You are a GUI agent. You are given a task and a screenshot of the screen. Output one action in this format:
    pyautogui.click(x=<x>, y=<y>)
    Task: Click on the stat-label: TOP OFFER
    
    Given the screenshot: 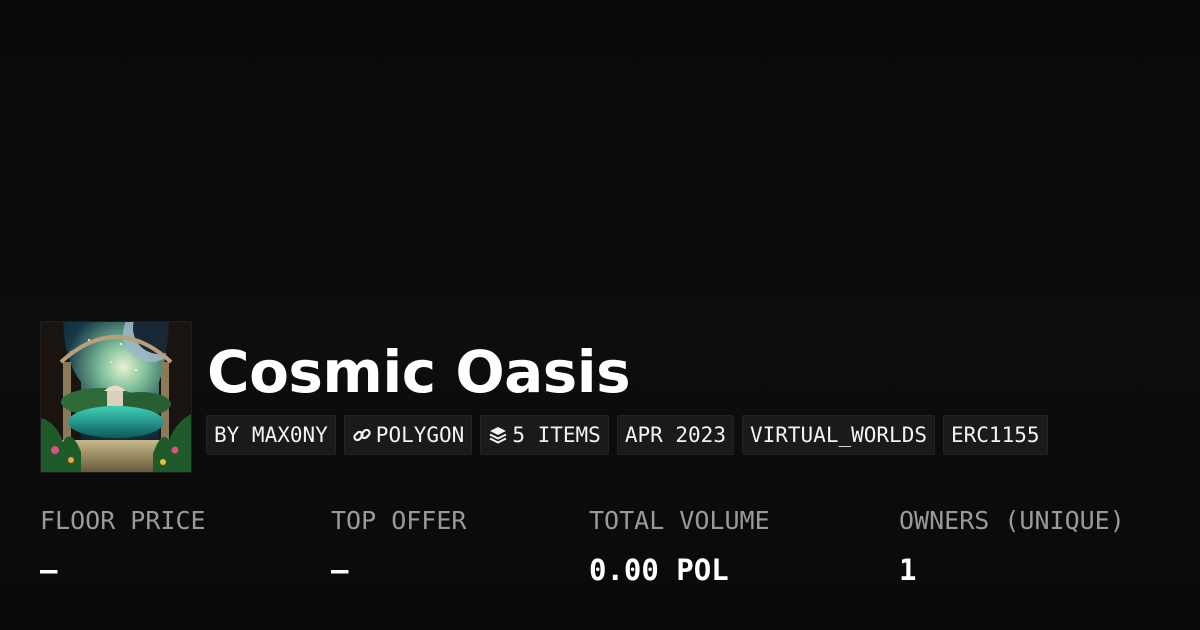 What is the action you would take?
    pyautogui.click(x=399, y=520)
    